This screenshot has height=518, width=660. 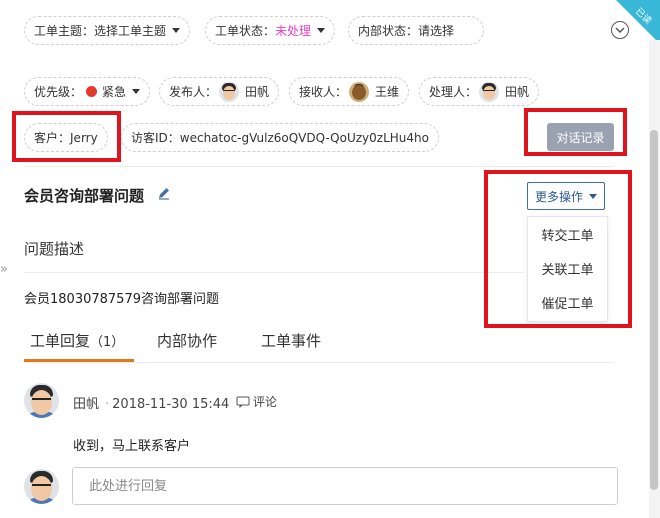 What do you see at coordinates (54, 249) in the screenshot?
I see `section-label: 问题描述` at bounding box center [54, 249].